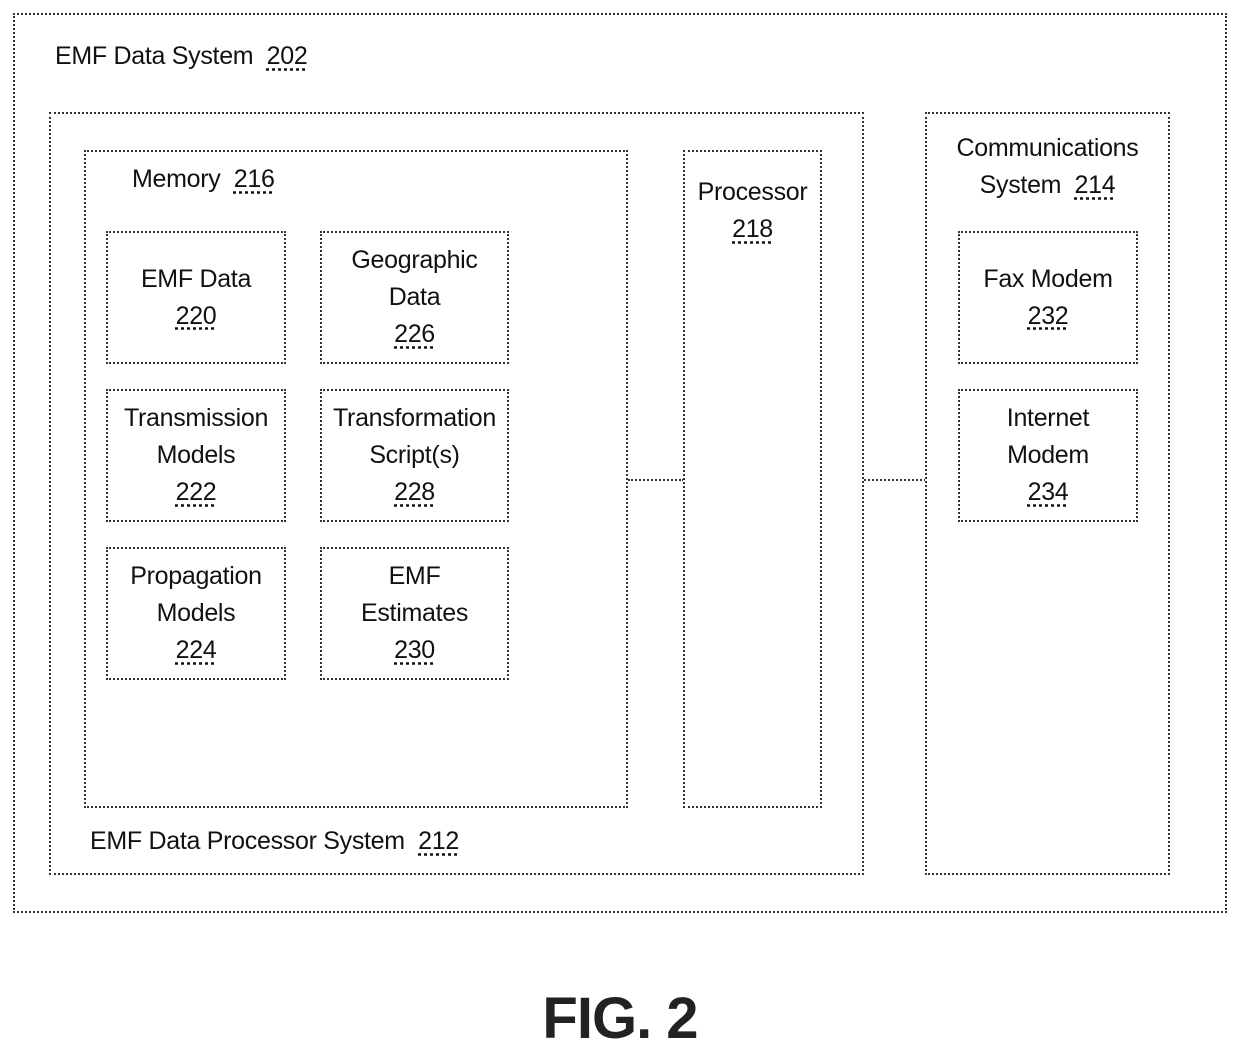 This screenshot has height=1054, width=1240. I want to click on processor-system-ref: 212, so click(438, 841).